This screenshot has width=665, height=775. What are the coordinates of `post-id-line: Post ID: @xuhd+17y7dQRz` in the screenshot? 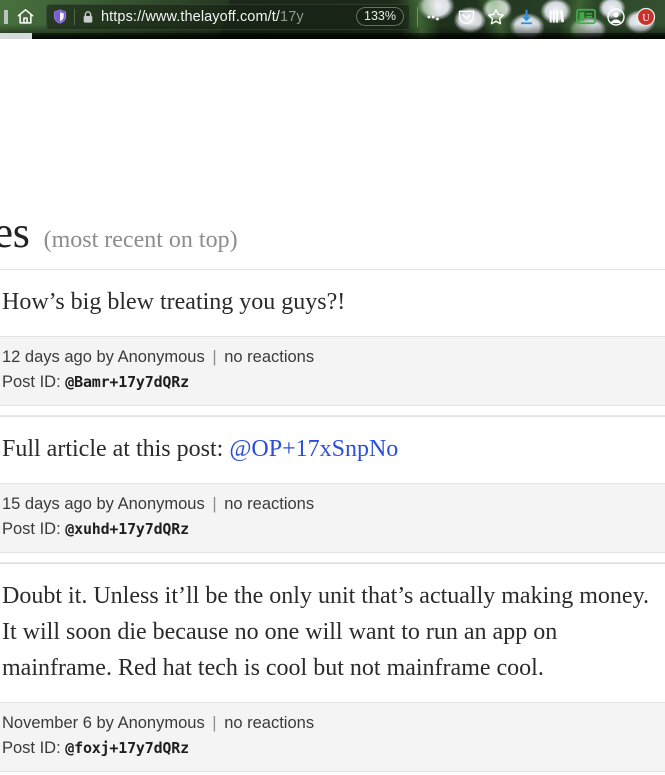 It's located at (332, 529).